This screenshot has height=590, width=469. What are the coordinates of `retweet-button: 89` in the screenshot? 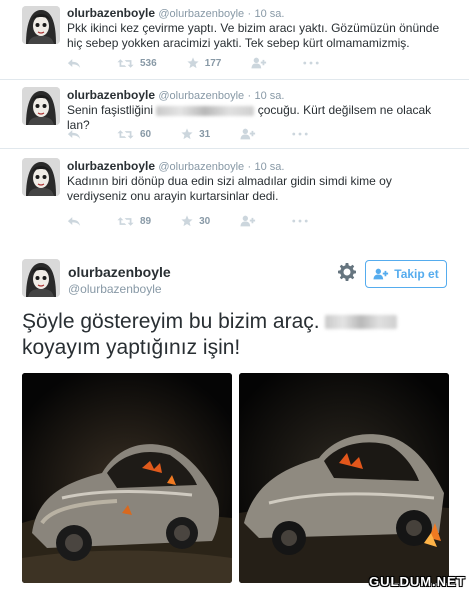 It's located at (134, 221).